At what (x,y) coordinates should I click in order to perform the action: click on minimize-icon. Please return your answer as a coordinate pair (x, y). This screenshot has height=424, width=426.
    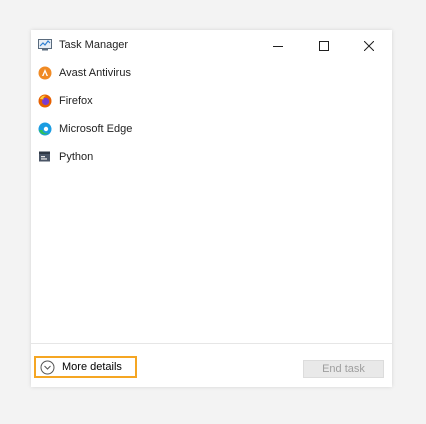
    Looking at the image, I should click on (278, 46).